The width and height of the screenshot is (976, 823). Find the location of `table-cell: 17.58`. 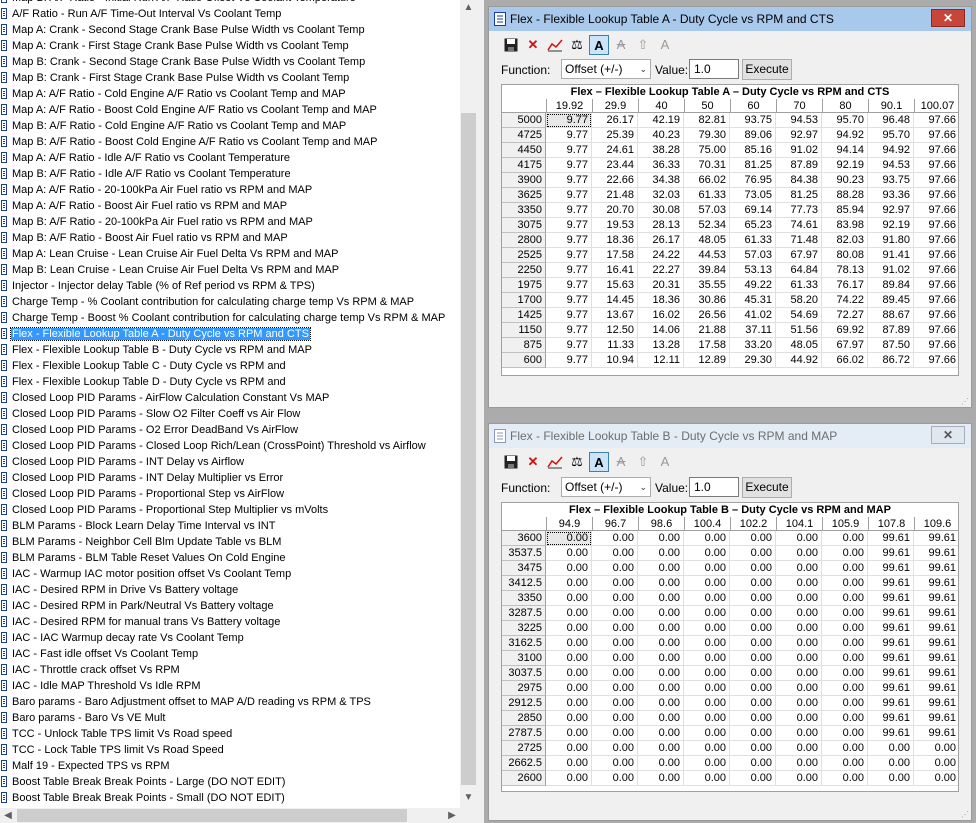

table-cell: 17.58 is located at coordinates (707, 345).